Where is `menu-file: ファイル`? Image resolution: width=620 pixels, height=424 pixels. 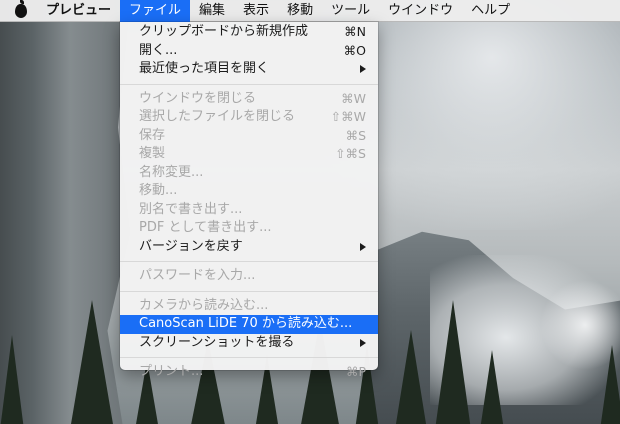
menu-file: ファイル is located at coordinates (155, 11).